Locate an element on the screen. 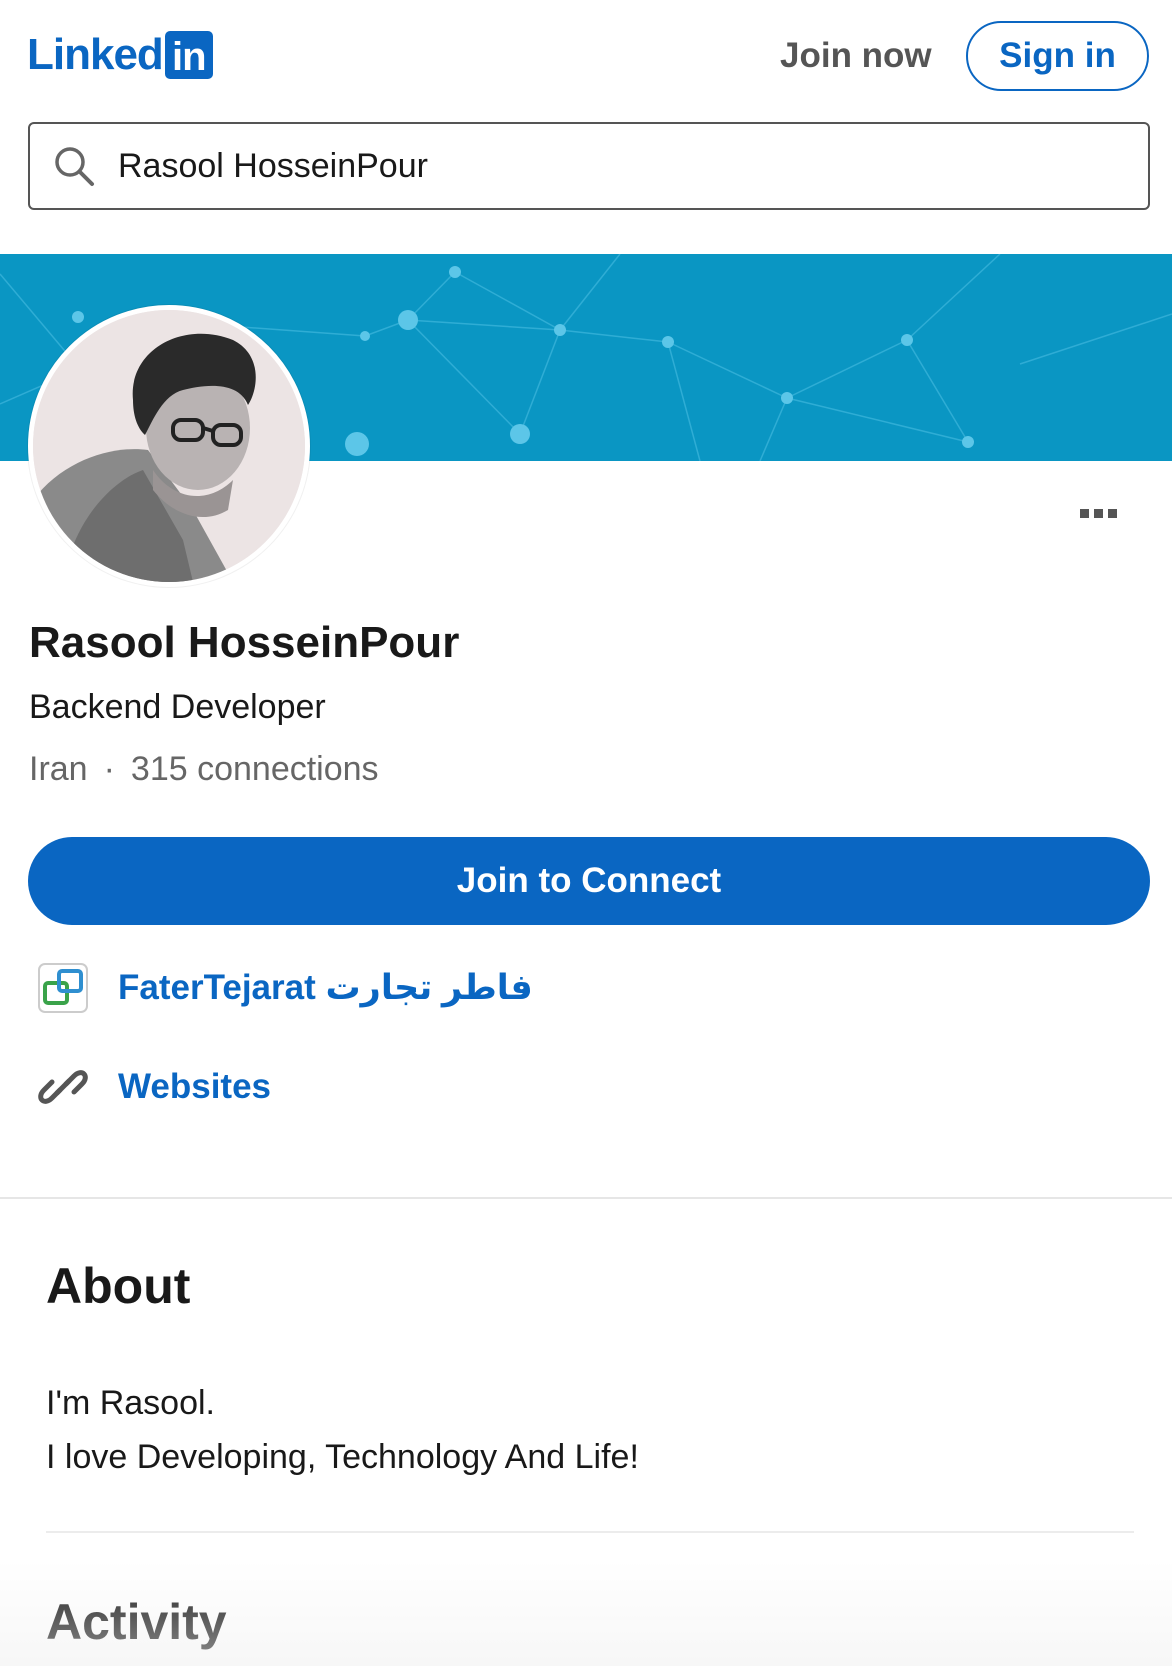 The width and height of the screenshot is (1172, 1666). profile-meta: Iran · 315 connections is located at coordinates (204, 769).